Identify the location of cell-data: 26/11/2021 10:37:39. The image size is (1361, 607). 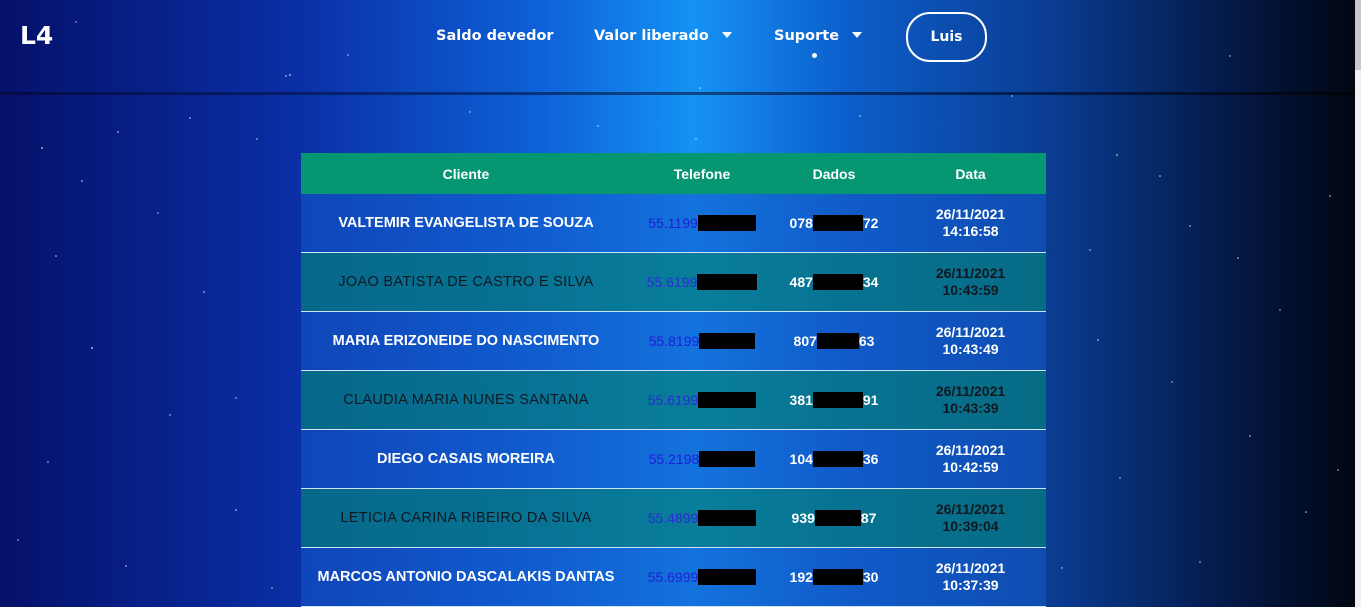
(970, 577).